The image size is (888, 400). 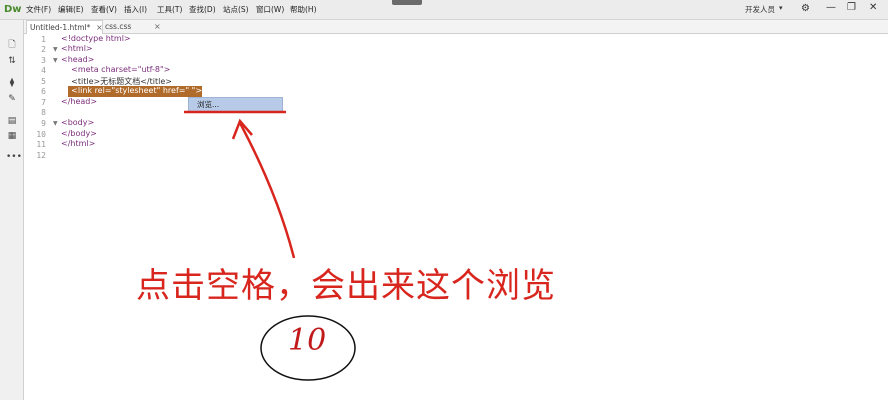 I want to click on annotation-overlay, so click(x=270, y=245).